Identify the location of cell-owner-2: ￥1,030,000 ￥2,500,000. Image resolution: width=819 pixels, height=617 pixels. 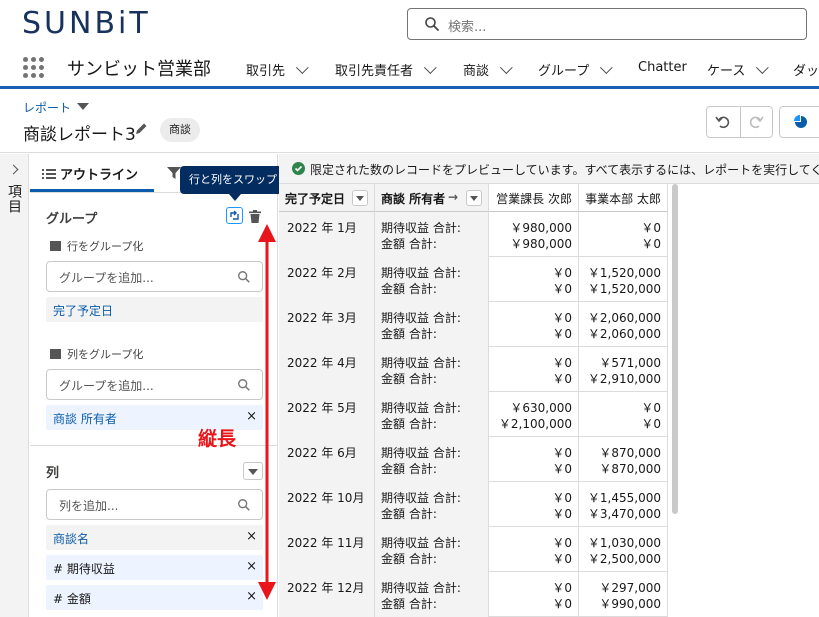
(623, 549).